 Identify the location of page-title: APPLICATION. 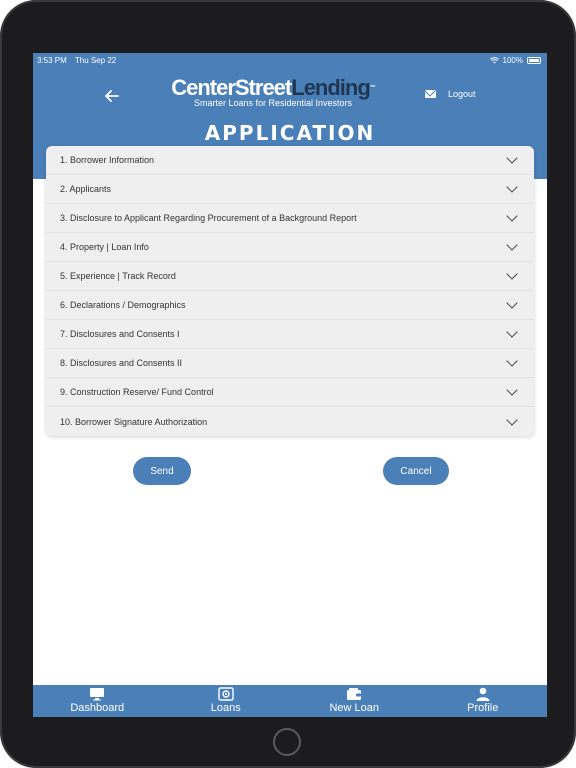
(290, 133).